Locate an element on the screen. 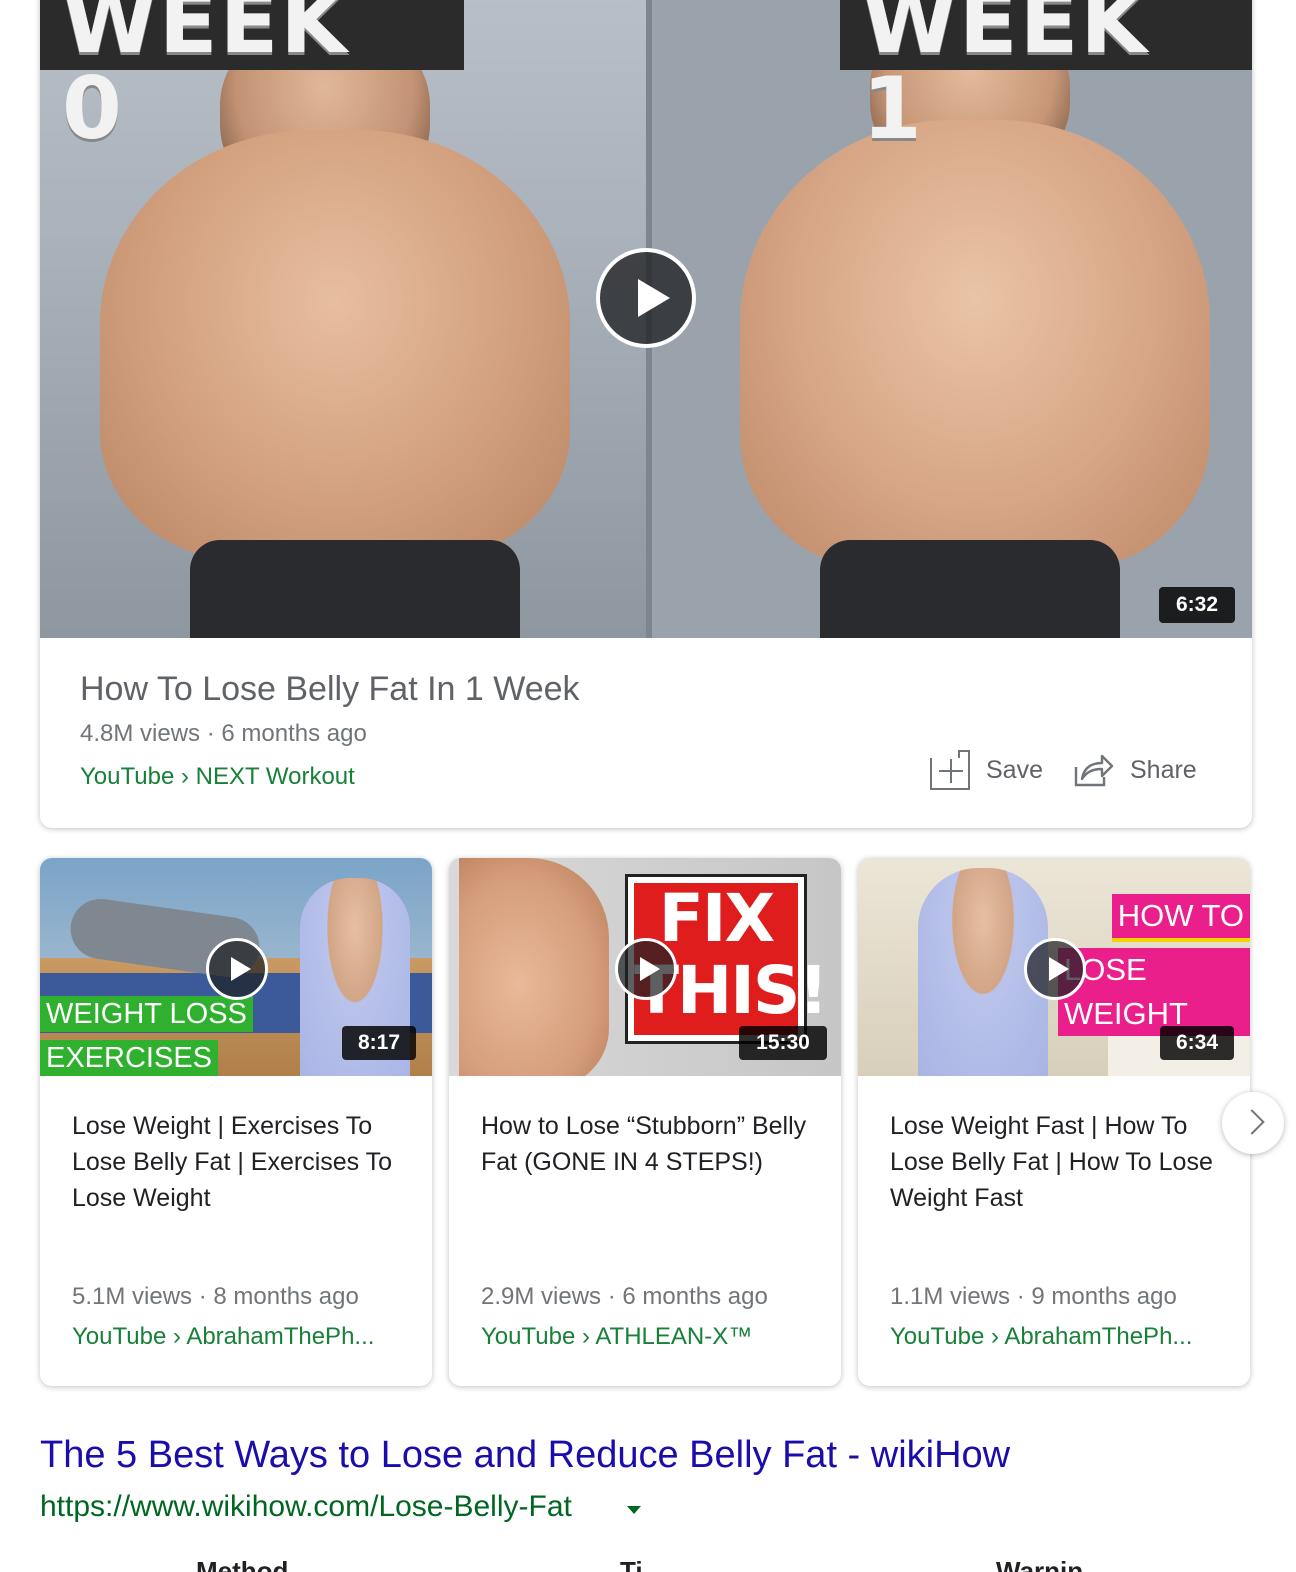 The image size is (1296, 1572). thumbnail-caption: EXERCISES is located at coordinates (129, 1058).